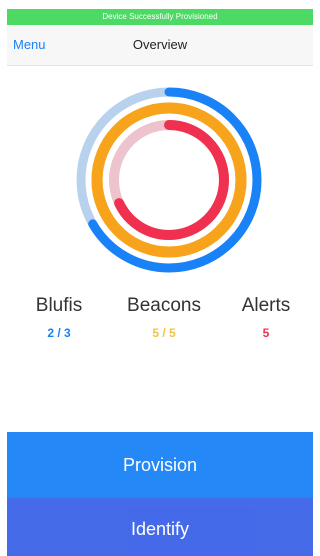 The width and height of the screenshot is (320, 556). I want to click on page-title: Overview, so click(160, 44).